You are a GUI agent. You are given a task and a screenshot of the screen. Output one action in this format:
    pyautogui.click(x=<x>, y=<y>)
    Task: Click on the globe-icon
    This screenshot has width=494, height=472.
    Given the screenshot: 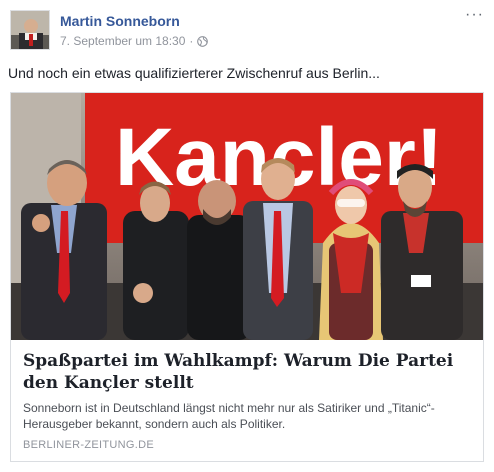 What is the action you would take?
    pyautogui.click(x=203, y=41)
    